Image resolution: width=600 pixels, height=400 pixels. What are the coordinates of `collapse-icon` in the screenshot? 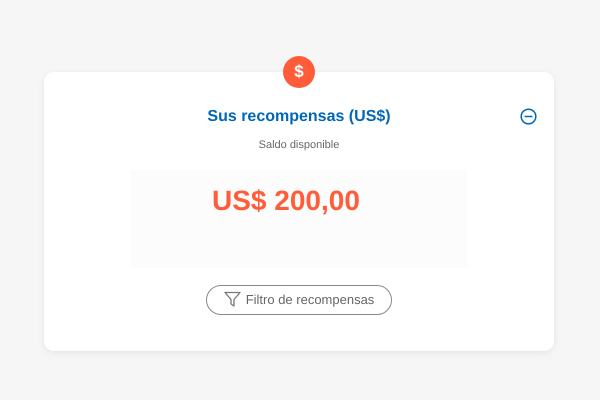 It's located at (528, 116).